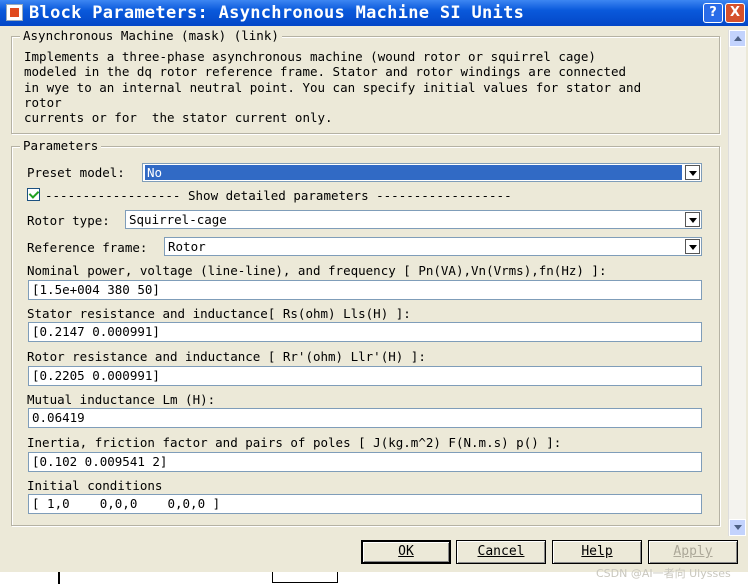  What do you see at coordinates (68, 220) in the screenshot?
I see `rotor-type-label: Rotor type:` at bounding box center [68, 220].